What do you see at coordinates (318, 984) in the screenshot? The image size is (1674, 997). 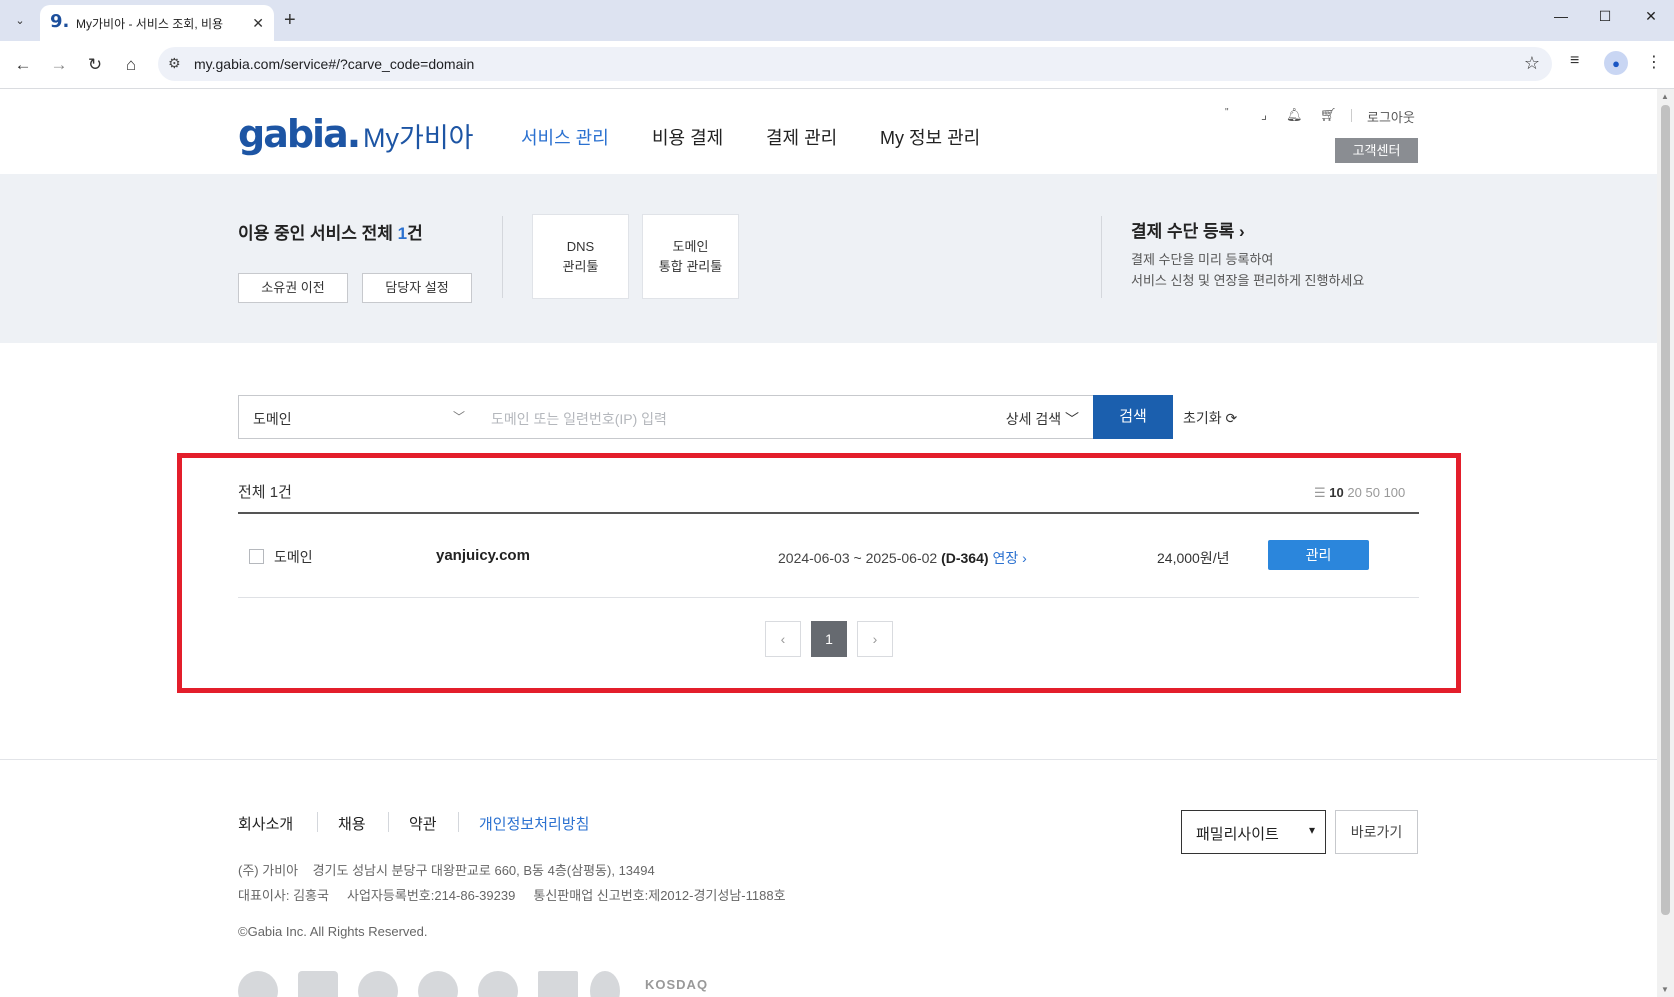 I see `isms-badge` at bounding box center [318, 984].